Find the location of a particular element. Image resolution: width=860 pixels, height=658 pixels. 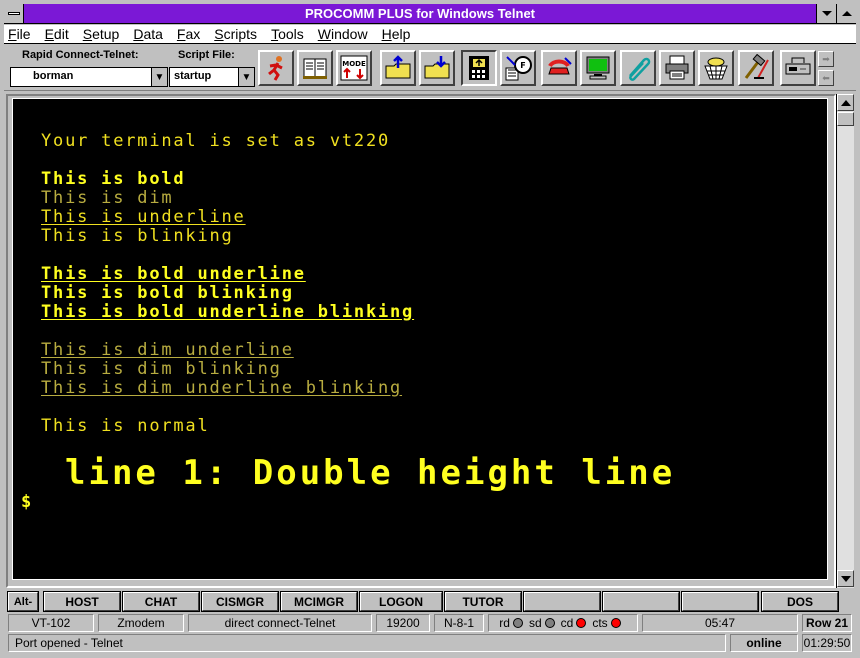

setup-tools-button is located at coordinates (756, 68).